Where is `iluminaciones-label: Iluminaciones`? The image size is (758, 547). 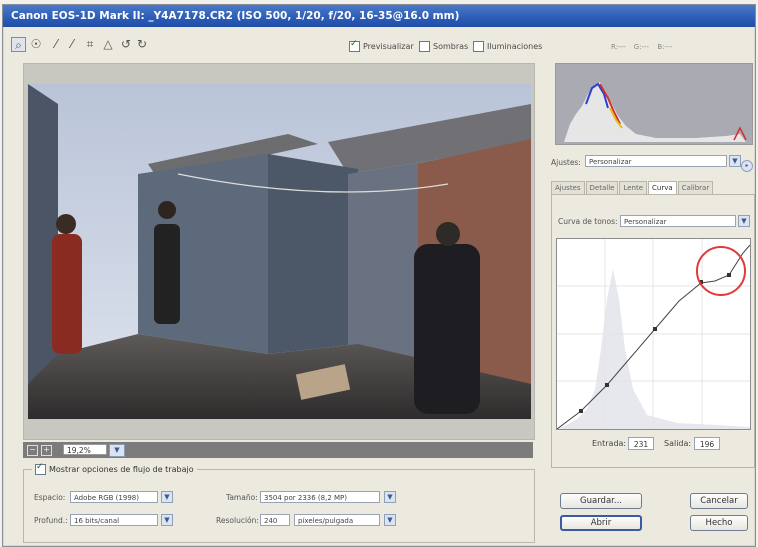 iluminaciones-label: Iluminaciones is located at coordinates (515, 46).